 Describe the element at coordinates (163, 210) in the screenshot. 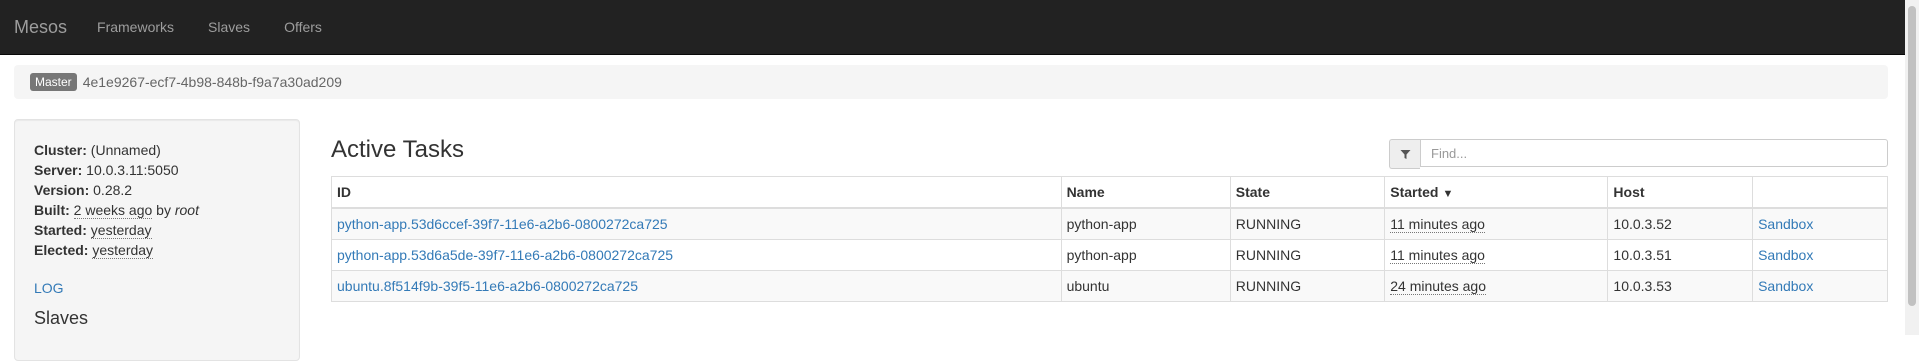

I see `built-by: by` at that location.